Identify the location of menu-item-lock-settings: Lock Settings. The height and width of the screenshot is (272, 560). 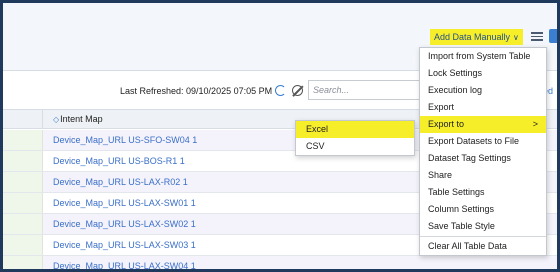
(483, 73).